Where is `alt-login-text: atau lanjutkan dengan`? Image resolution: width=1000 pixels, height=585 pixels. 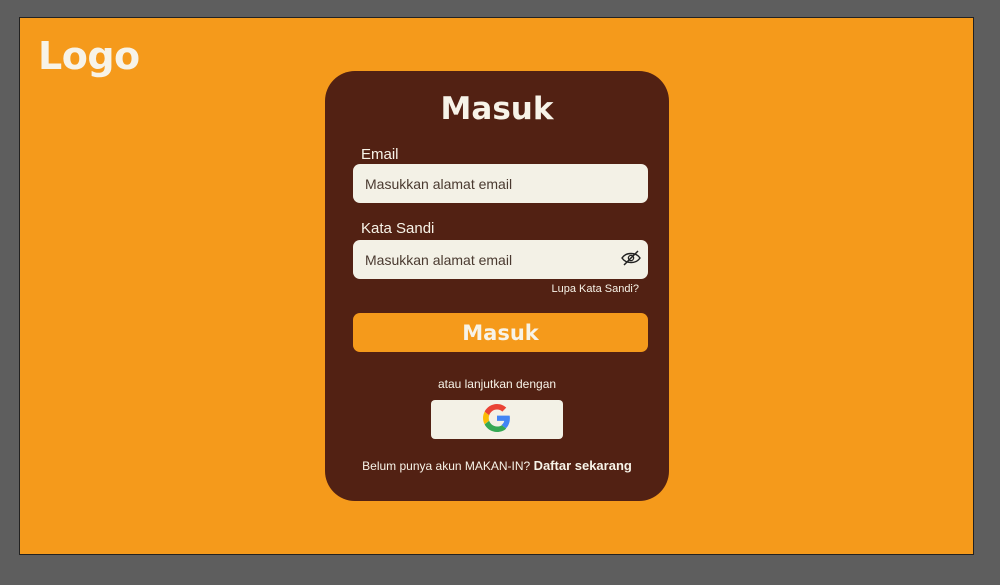 alt-login-text: atau lanjutkan dengan is located at coordinates (497, 384).